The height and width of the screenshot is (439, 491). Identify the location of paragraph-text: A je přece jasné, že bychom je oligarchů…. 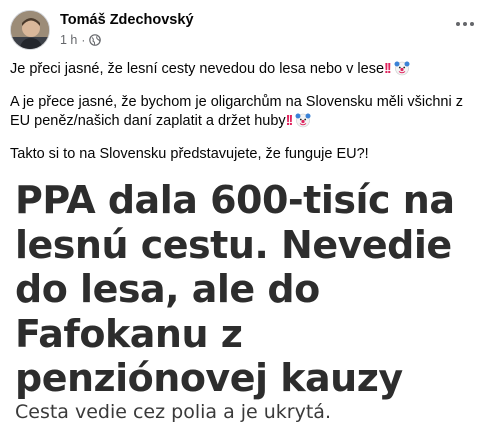
(236, 111).